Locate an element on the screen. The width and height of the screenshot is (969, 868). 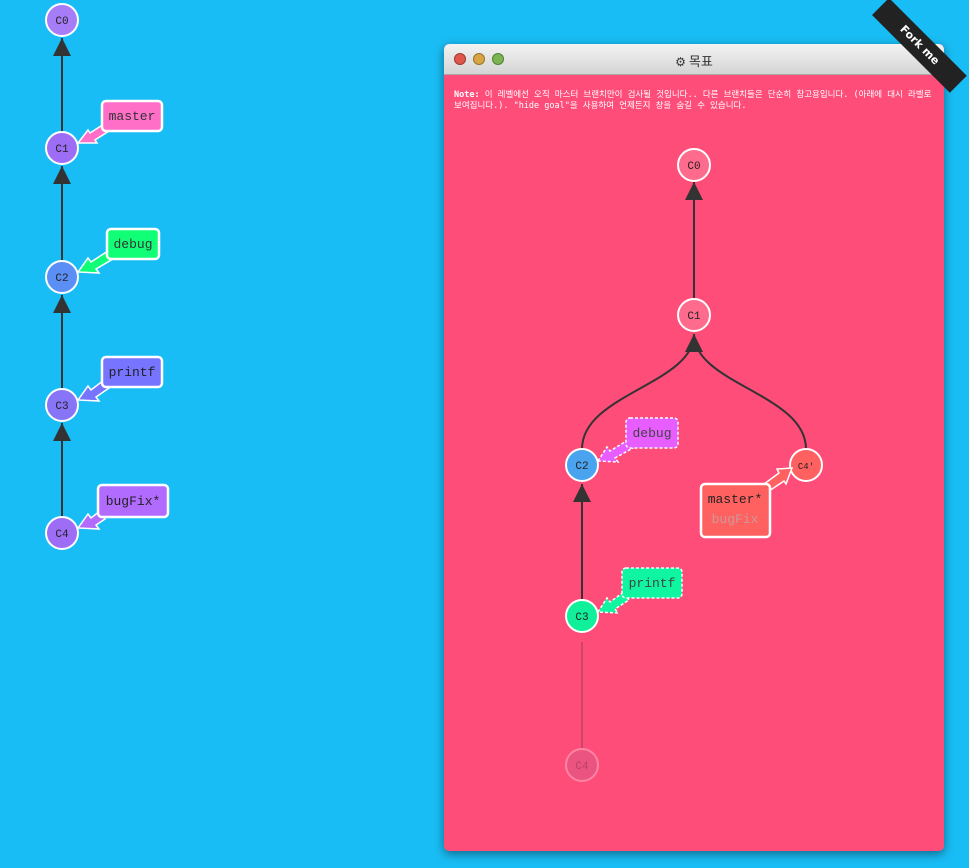
branch-bugfix-label: bugFix* is located at coordinates (133, 501).